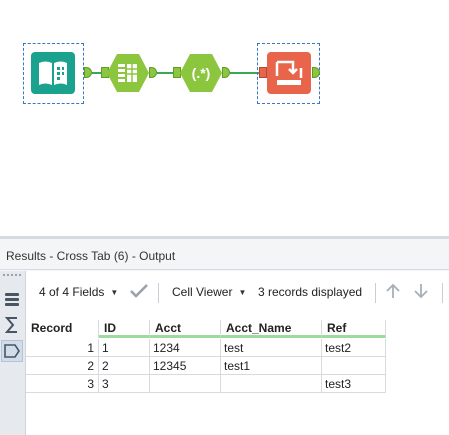 The image size is (449, 435). I want to click on column-header-ref: Ref, so click(354, 329).